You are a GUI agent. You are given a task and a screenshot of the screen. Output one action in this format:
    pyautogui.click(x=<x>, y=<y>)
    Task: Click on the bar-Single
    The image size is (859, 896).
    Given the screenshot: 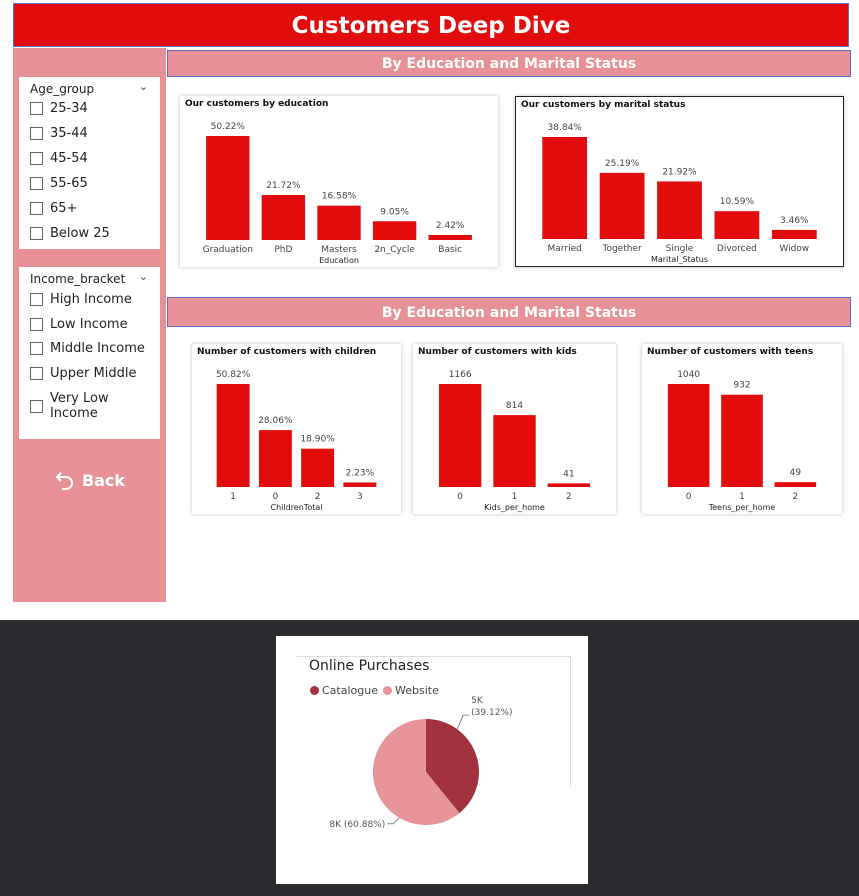 What is the action you would take?
    pyautogui.click(x=679, y=210)
    